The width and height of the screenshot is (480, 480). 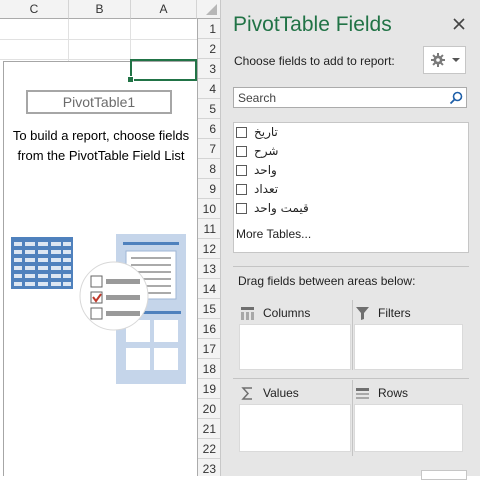 What do you see at coordinates (209, 229) in the screenshot?
I see `row-header: 11` at bounding box center [209, 229].